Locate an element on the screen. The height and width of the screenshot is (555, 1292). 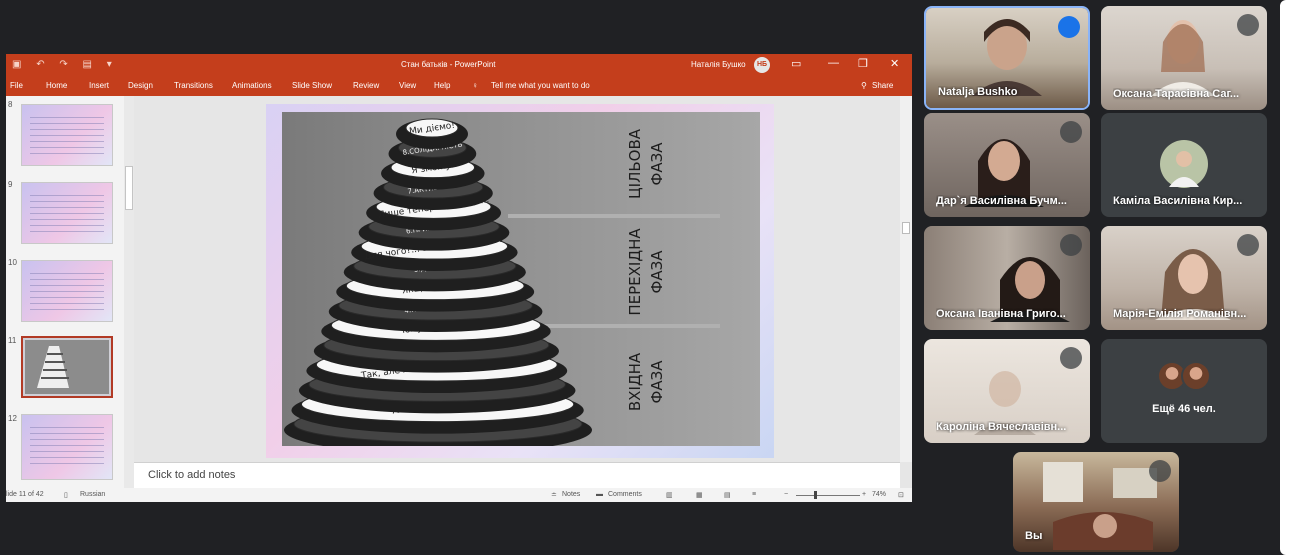
tab-review: Review is located at coordinates (366, 85).